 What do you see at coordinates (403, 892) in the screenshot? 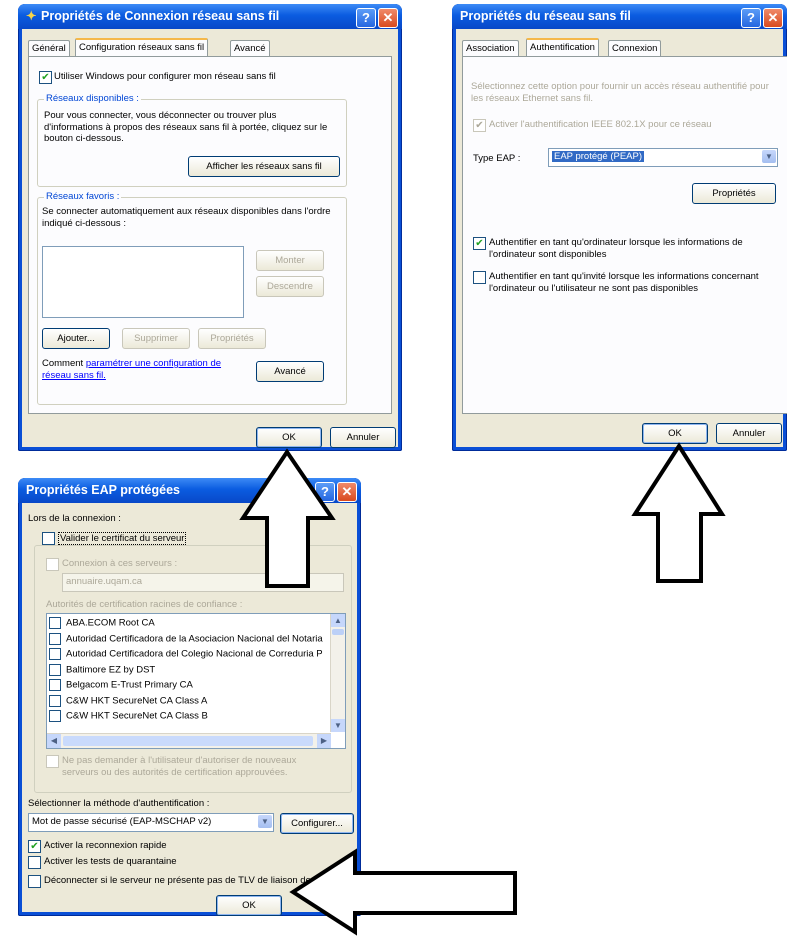
I see `left-arrow-icon` at bounding box center [403, 892].